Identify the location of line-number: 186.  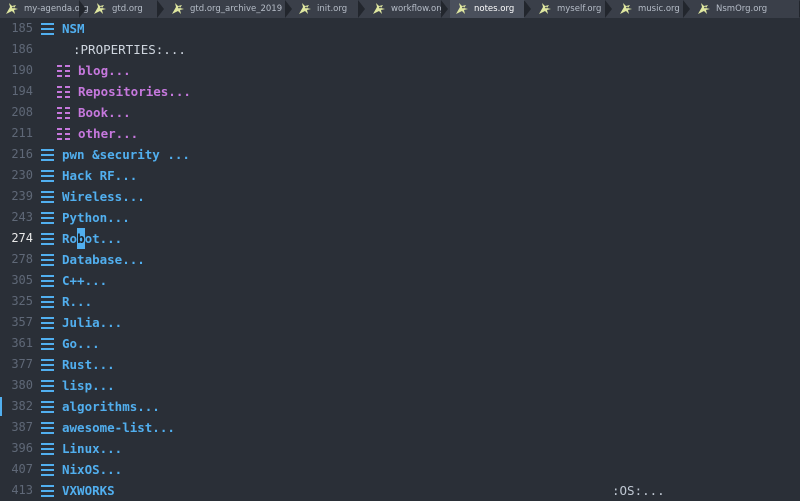
(22, 49).